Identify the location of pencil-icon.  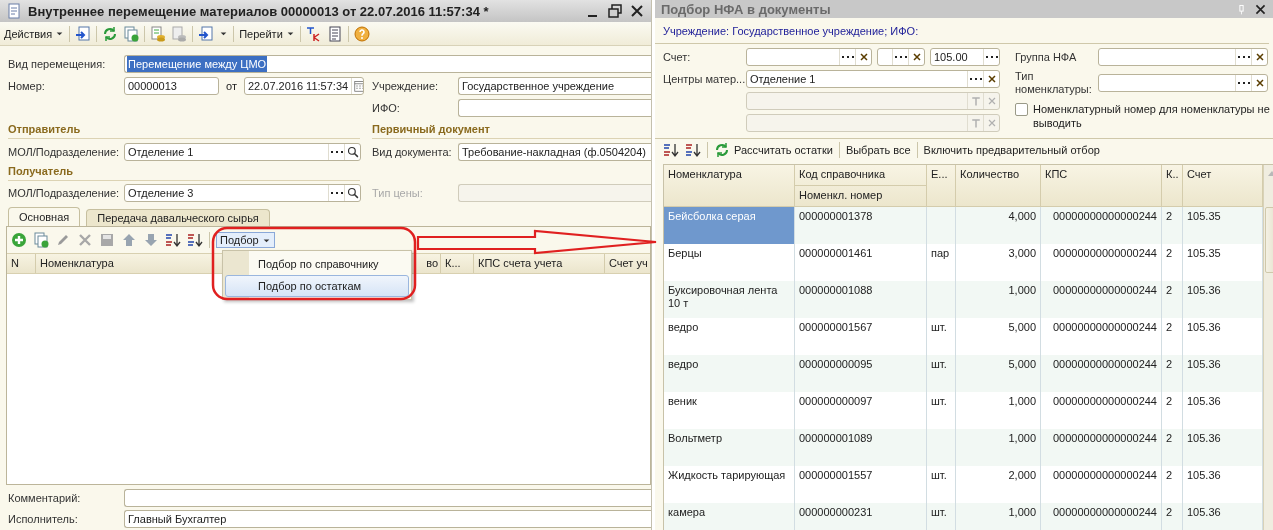
(63, 240).